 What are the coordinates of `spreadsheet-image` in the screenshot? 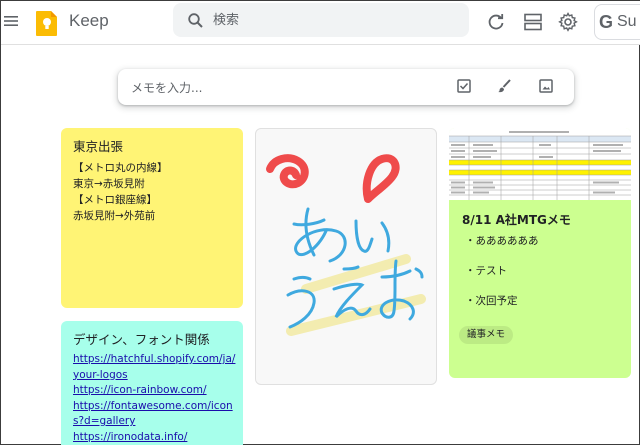 It's located at (540, 164).